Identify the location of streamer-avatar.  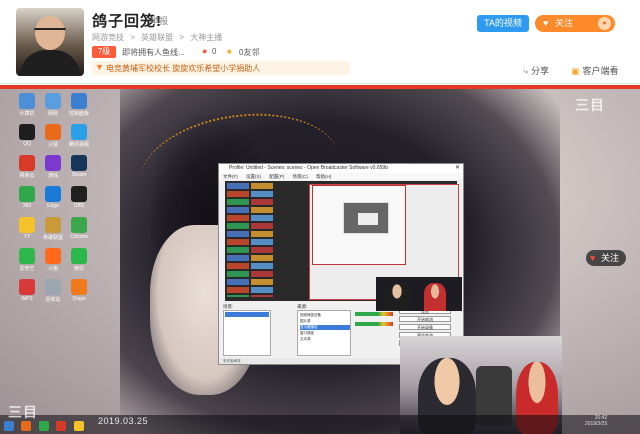
(50, 42).